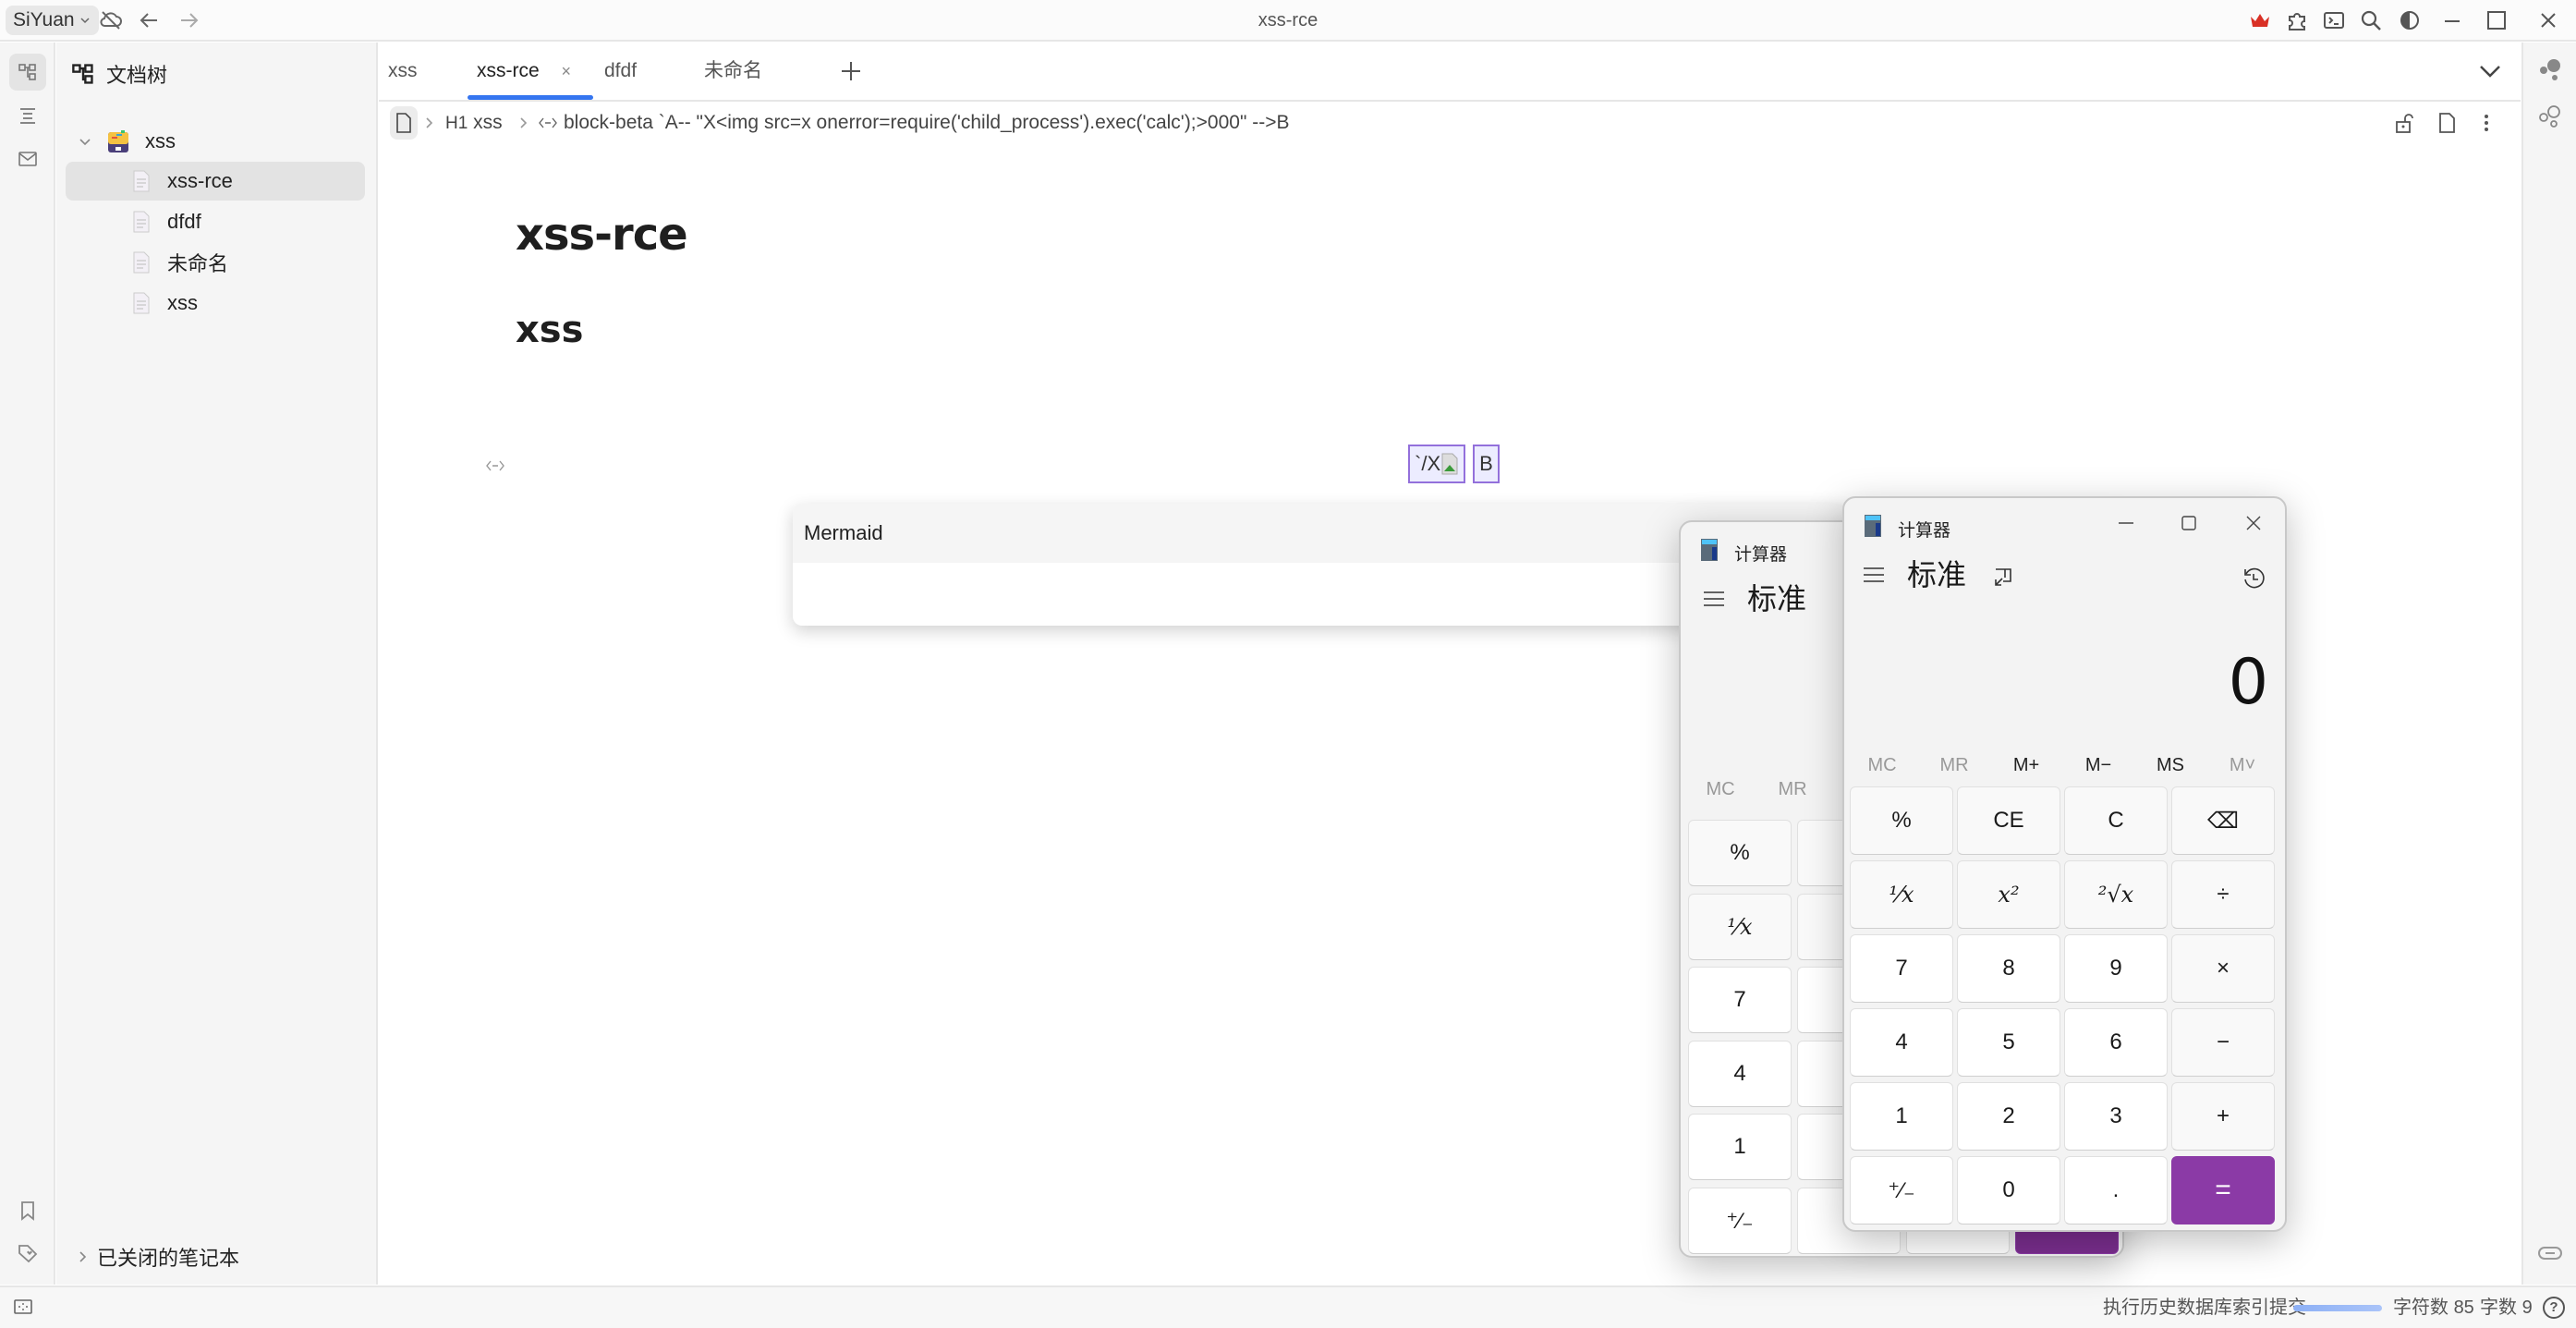  Describe the element at coordinates (602, 235) in the screenshot. I see `document-title: xss-rce` at that location.